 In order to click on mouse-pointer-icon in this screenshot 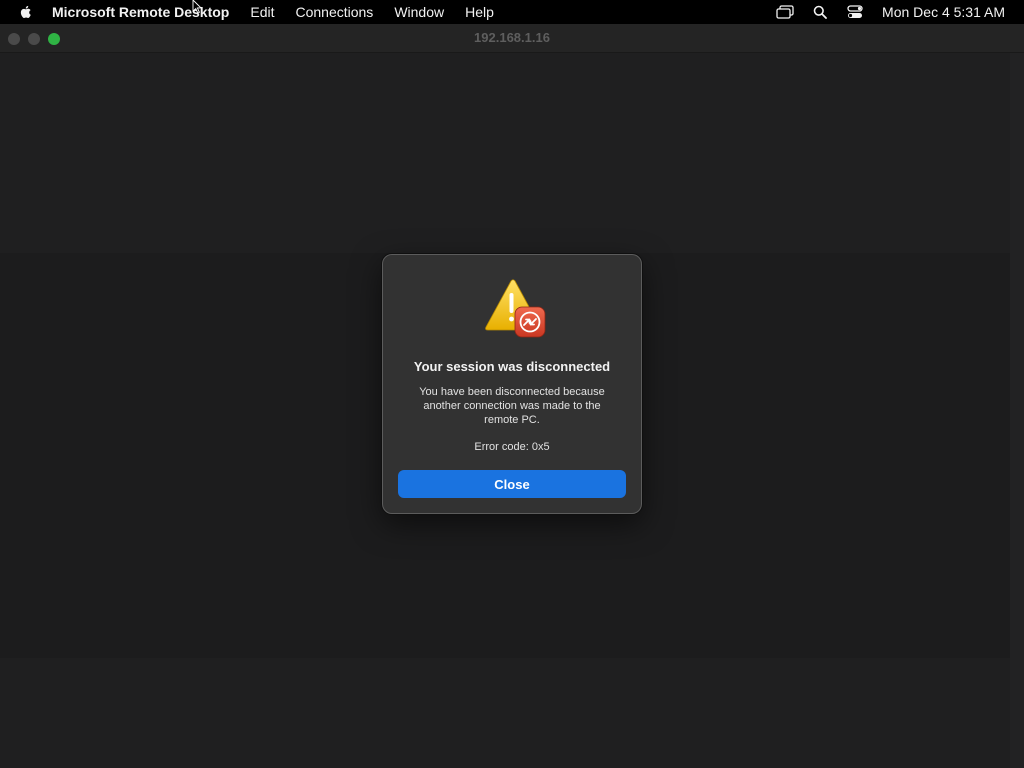, I will do `click(197, 7)`.